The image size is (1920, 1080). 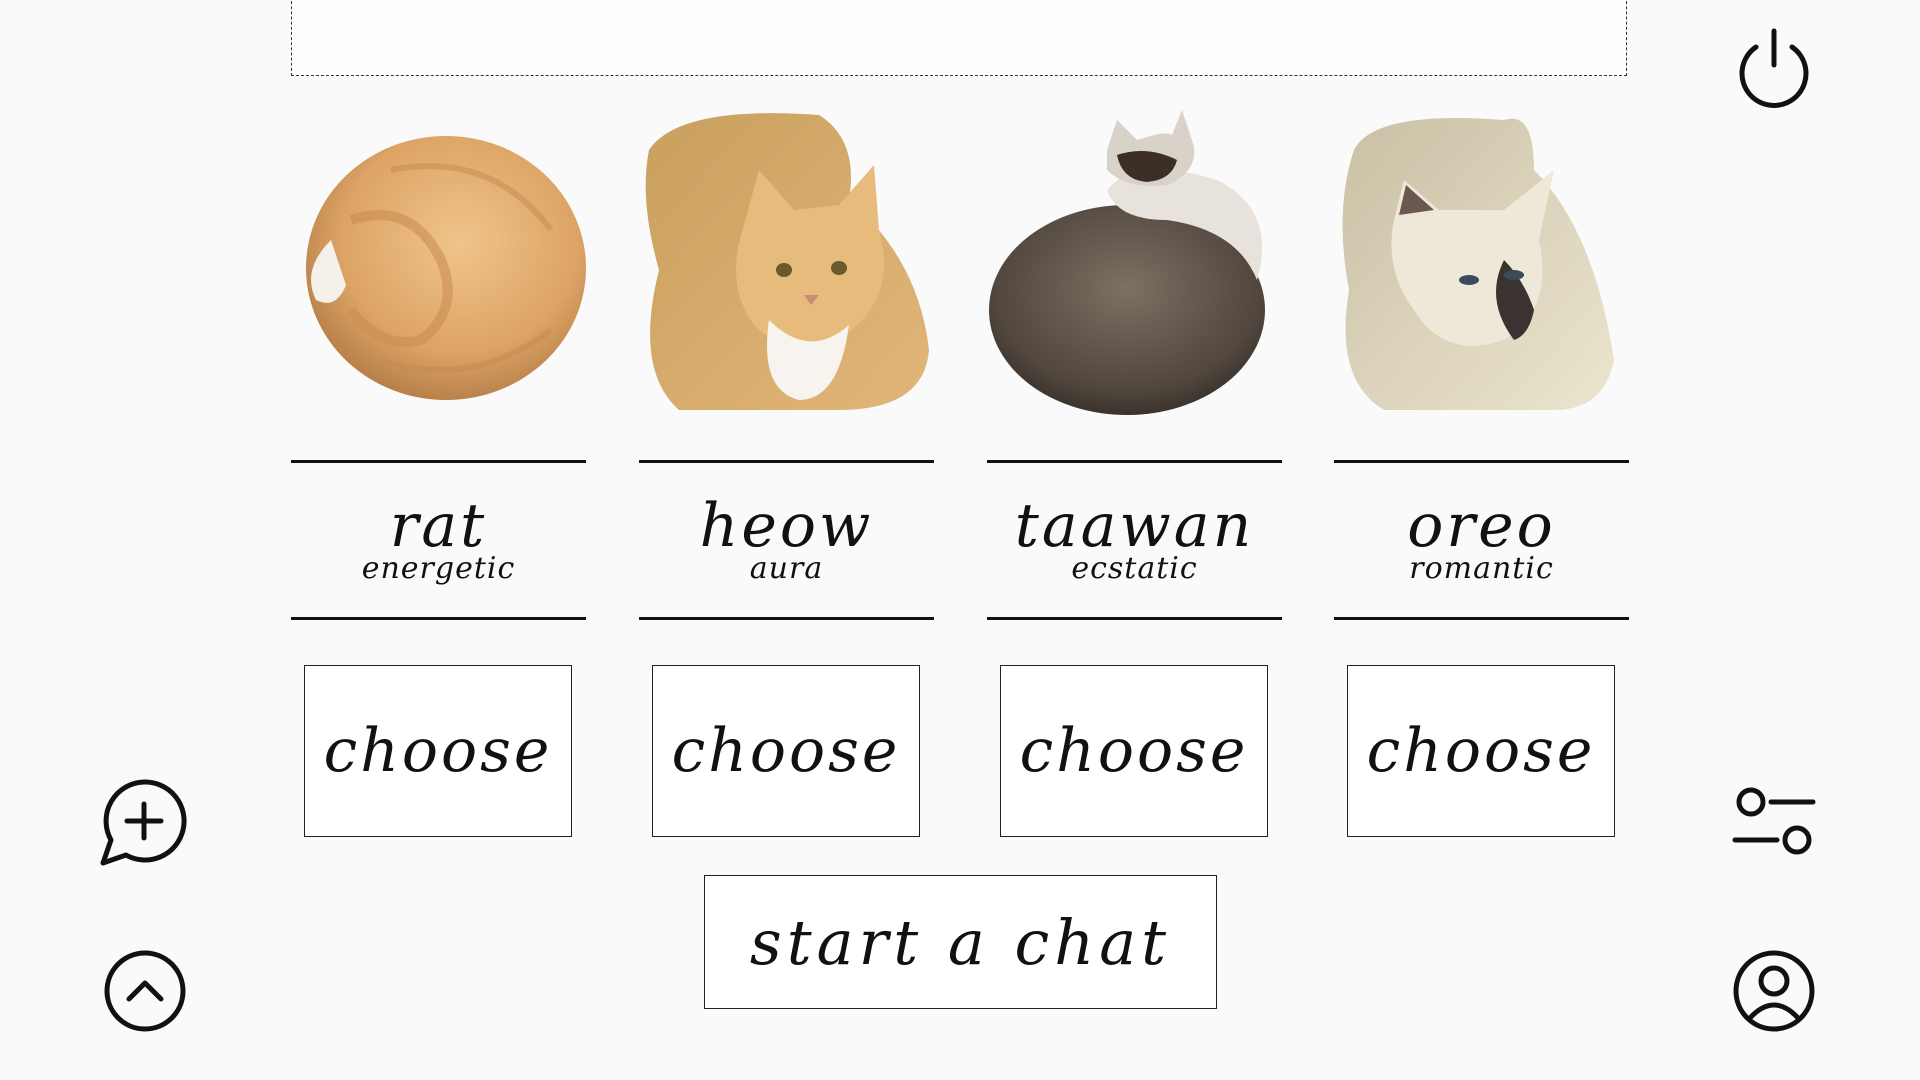 What do you see at coordinates (959, 38) in the screenshot?
I see `top-text-area` at bounding box center [959, 38].